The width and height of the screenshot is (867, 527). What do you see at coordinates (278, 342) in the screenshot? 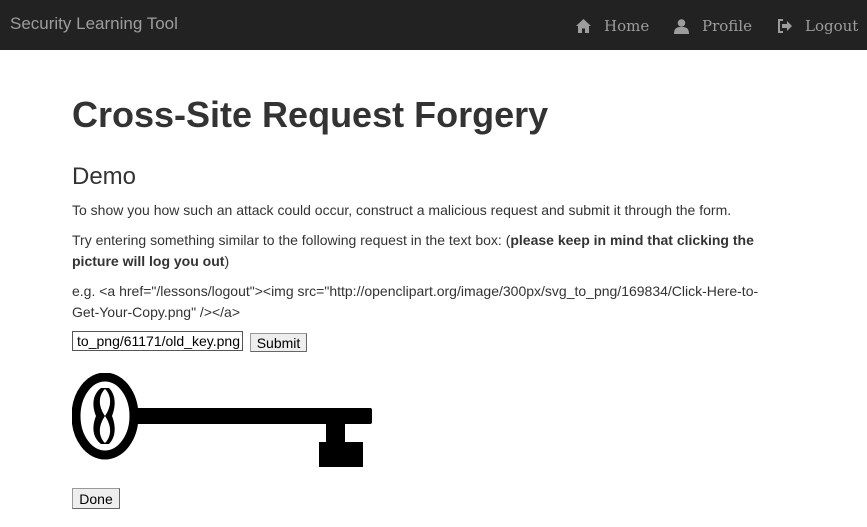
I see `submit-button: Submit` at bounding box center [278, 342].